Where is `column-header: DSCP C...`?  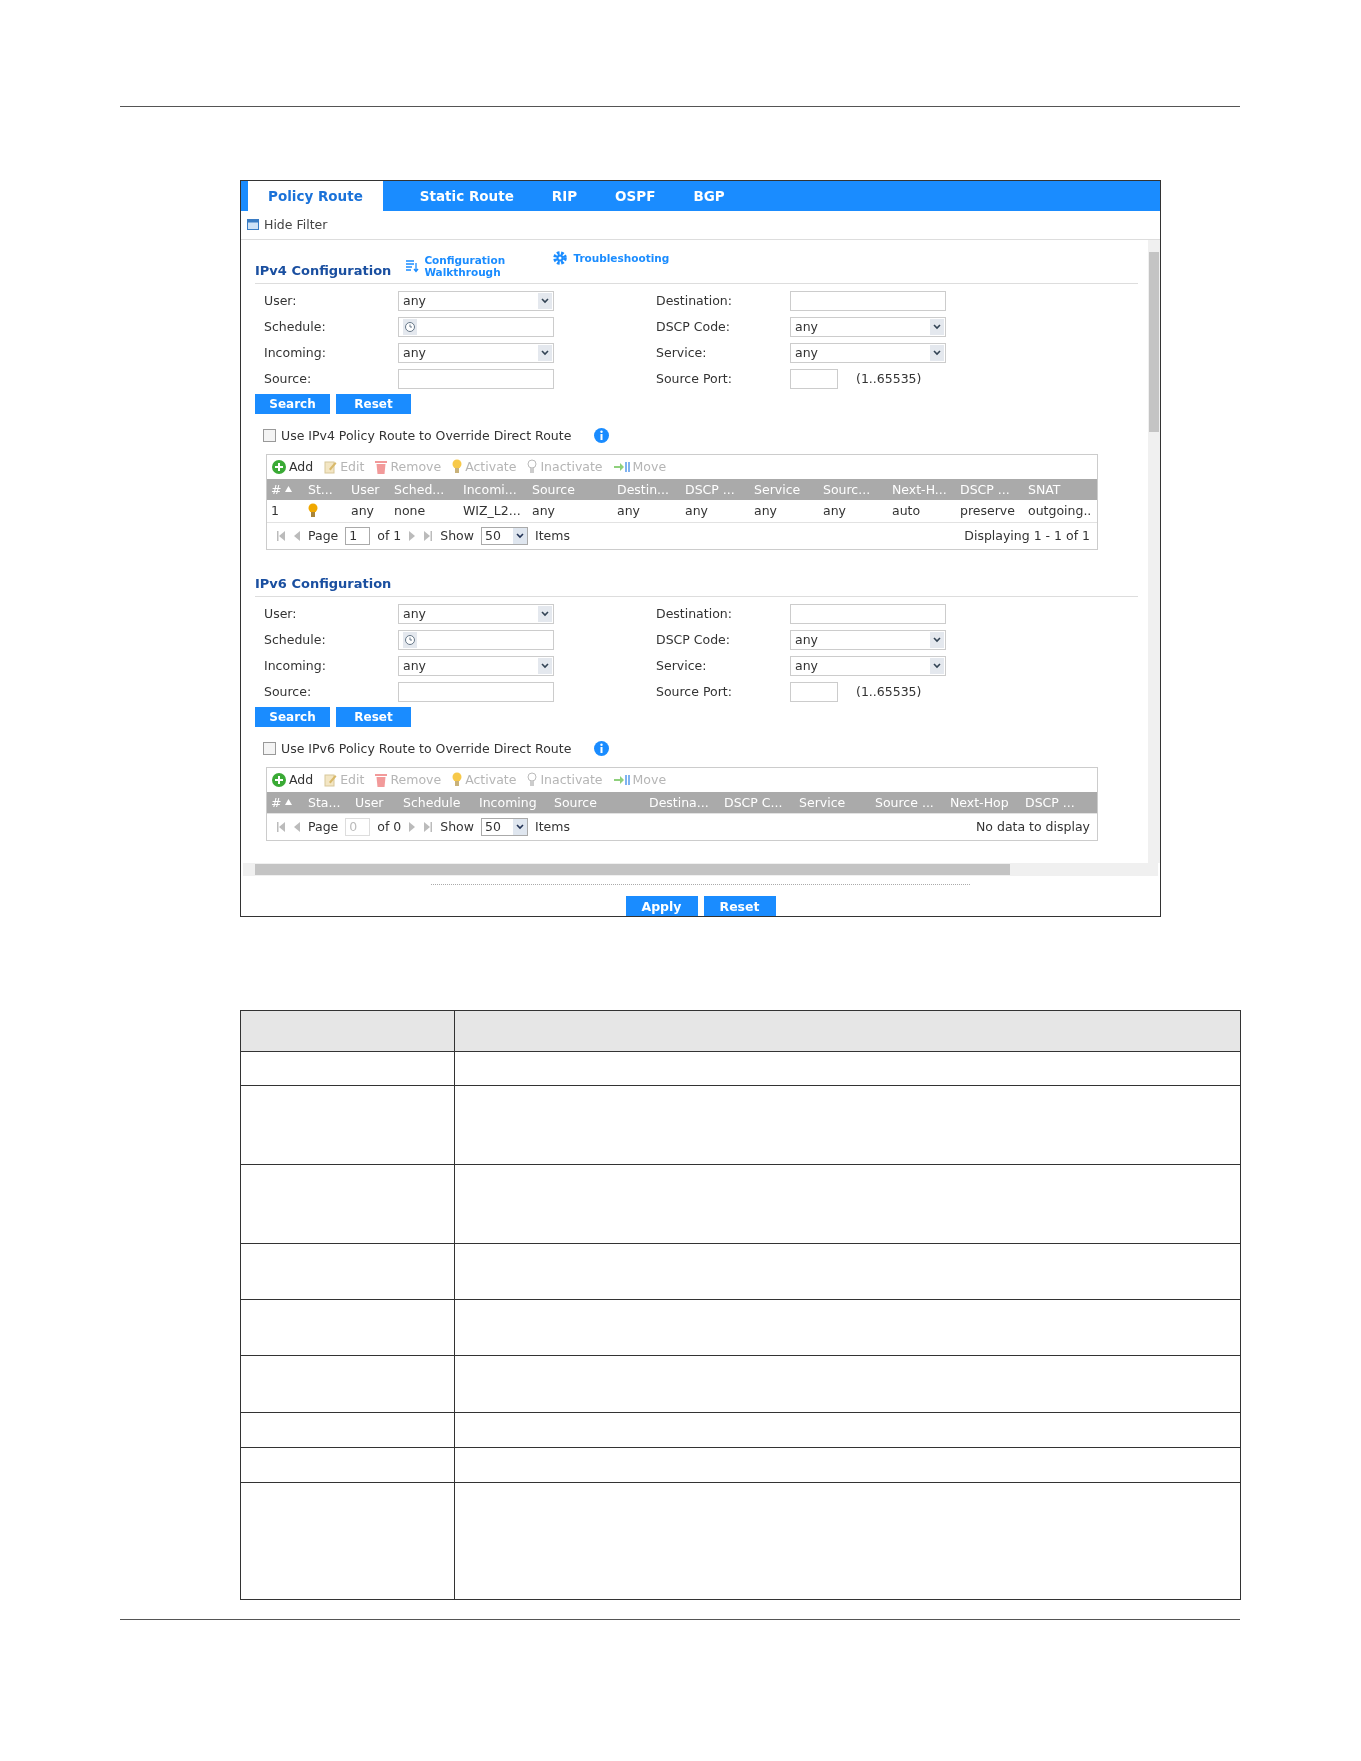 column-header: DSCP C... is located at coordinates (757, 802).